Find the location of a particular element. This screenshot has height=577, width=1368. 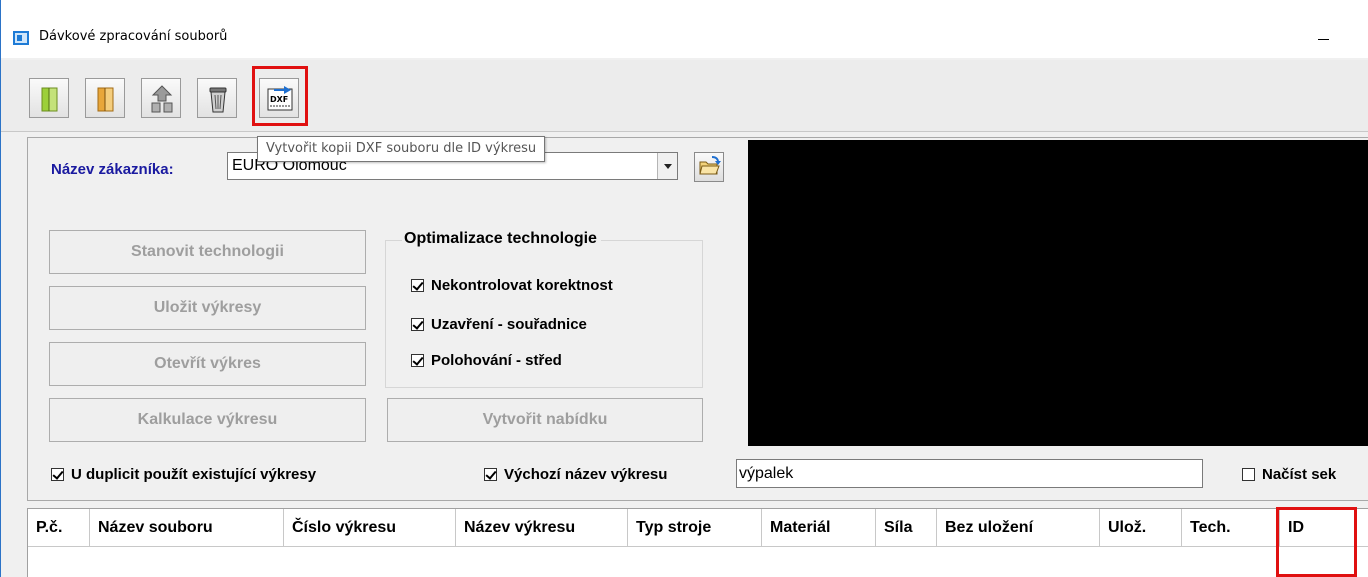

column-header-typ-stroje: Typ stroje is located at coordinates (695, 528).